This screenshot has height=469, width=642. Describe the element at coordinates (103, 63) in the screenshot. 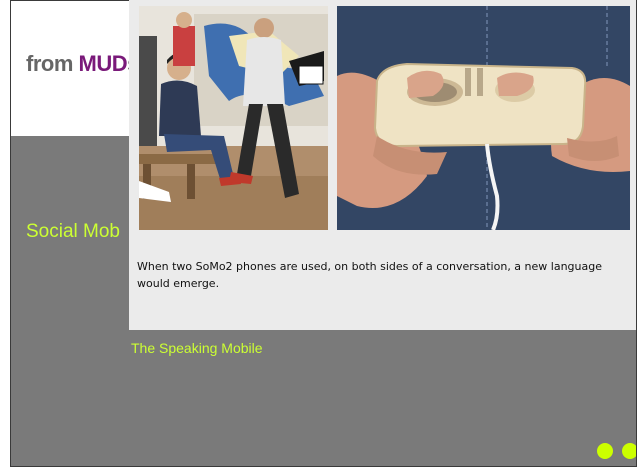

I see `brand-mud: MUD` at that location.